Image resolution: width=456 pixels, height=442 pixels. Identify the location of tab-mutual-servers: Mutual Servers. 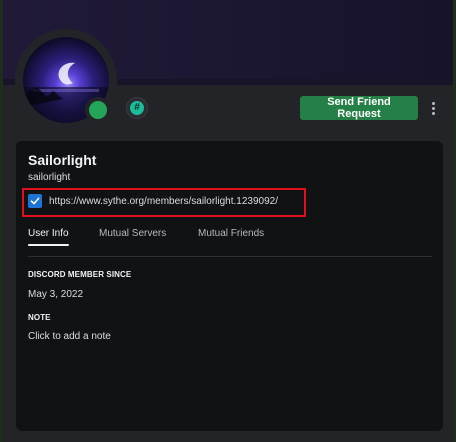
(132, 233).